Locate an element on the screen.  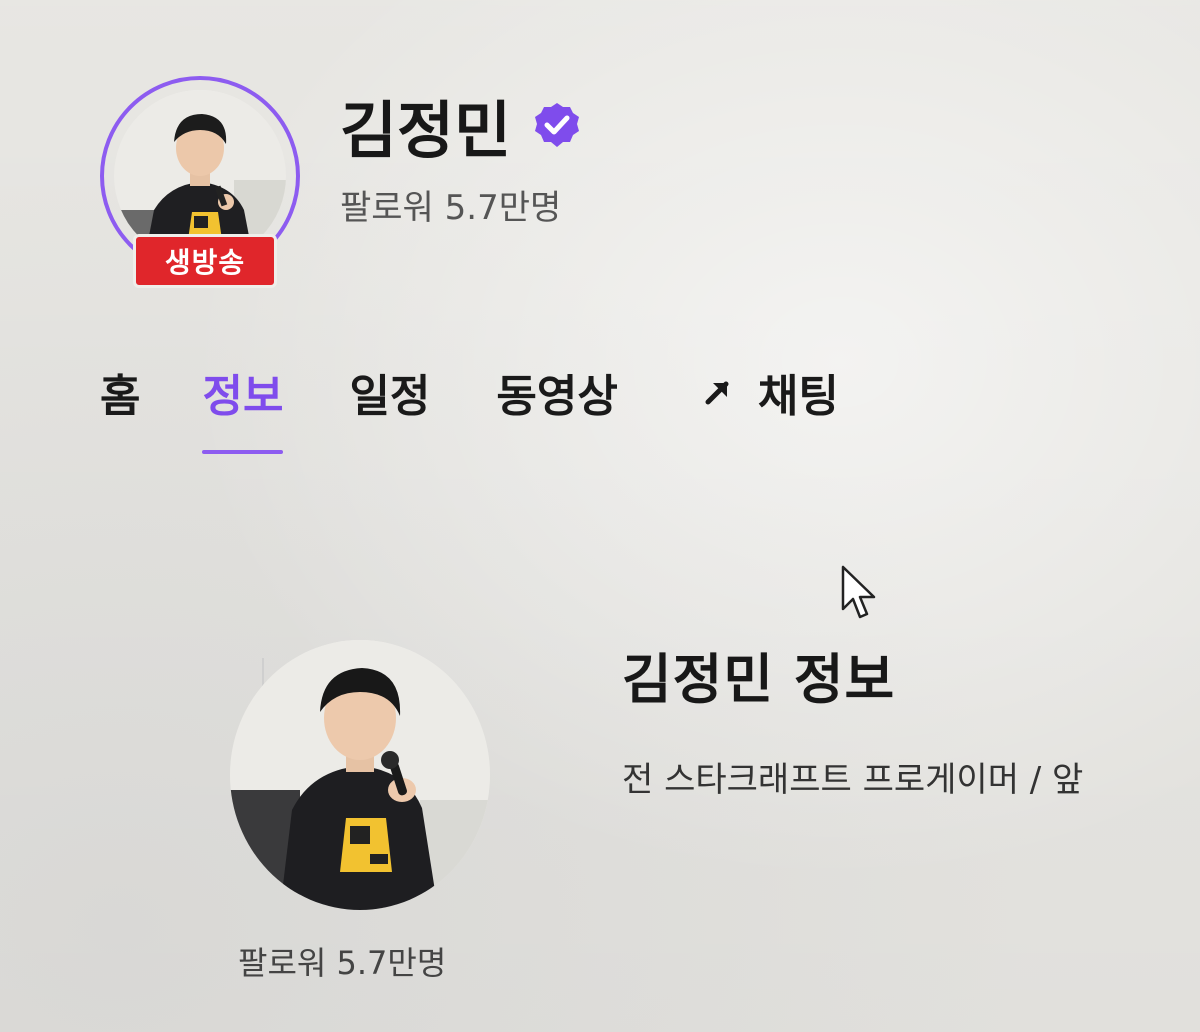
info-avatar-photo is located at coordinates (360, 775).